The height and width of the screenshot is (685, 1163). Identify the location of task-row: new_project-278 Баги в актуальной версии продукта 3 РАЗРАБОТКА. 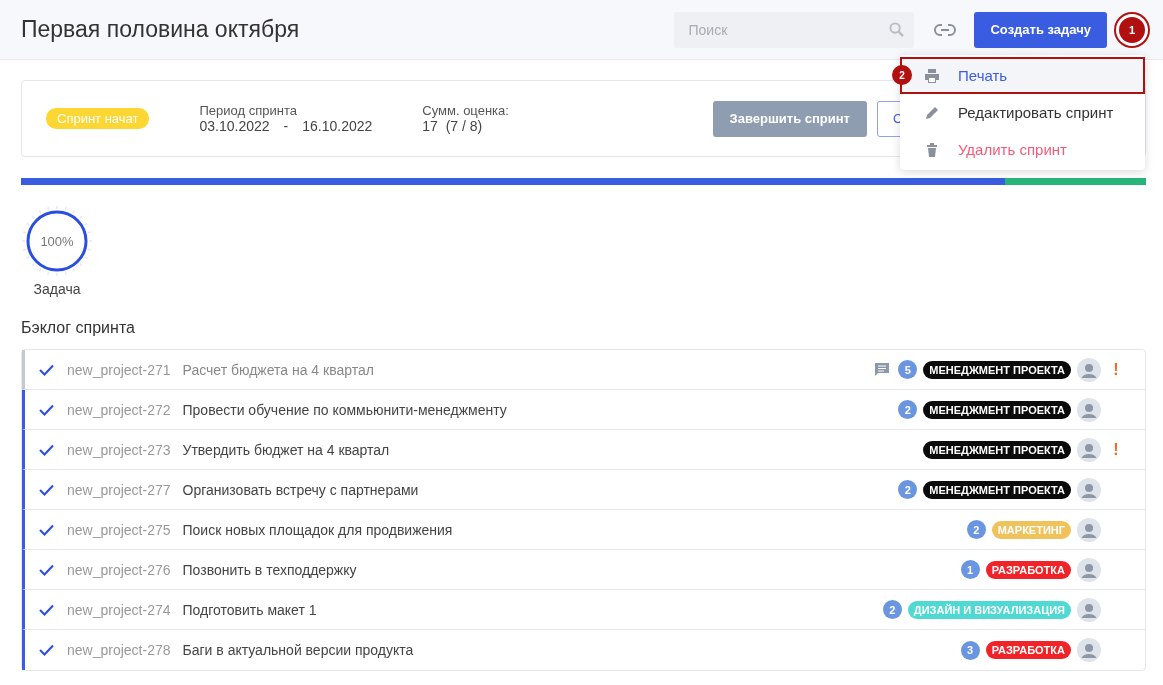
(583, 650).